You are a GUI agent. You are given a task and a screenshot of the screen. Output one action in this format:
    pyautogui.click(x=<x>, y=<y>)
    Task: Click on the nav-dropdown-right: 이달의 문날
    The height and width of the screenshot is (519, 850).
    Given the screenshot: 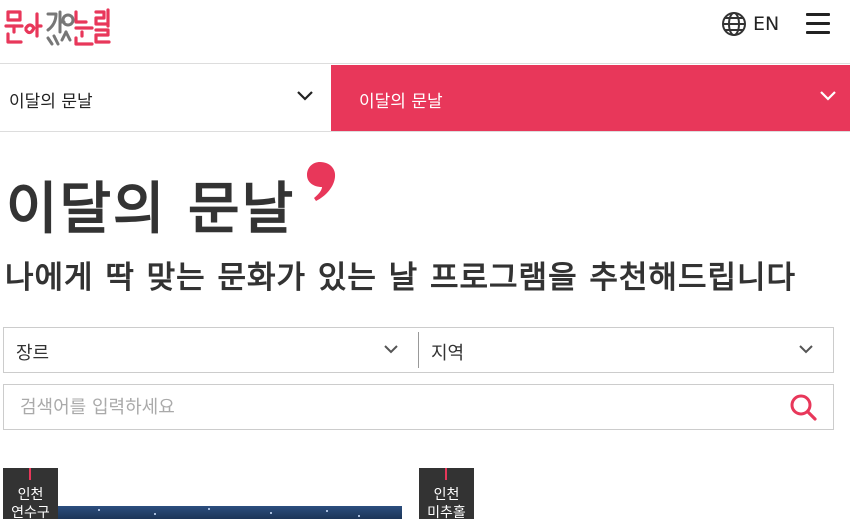 What is the action you would take?
    pyautogui.click(x=590, y=98)
    